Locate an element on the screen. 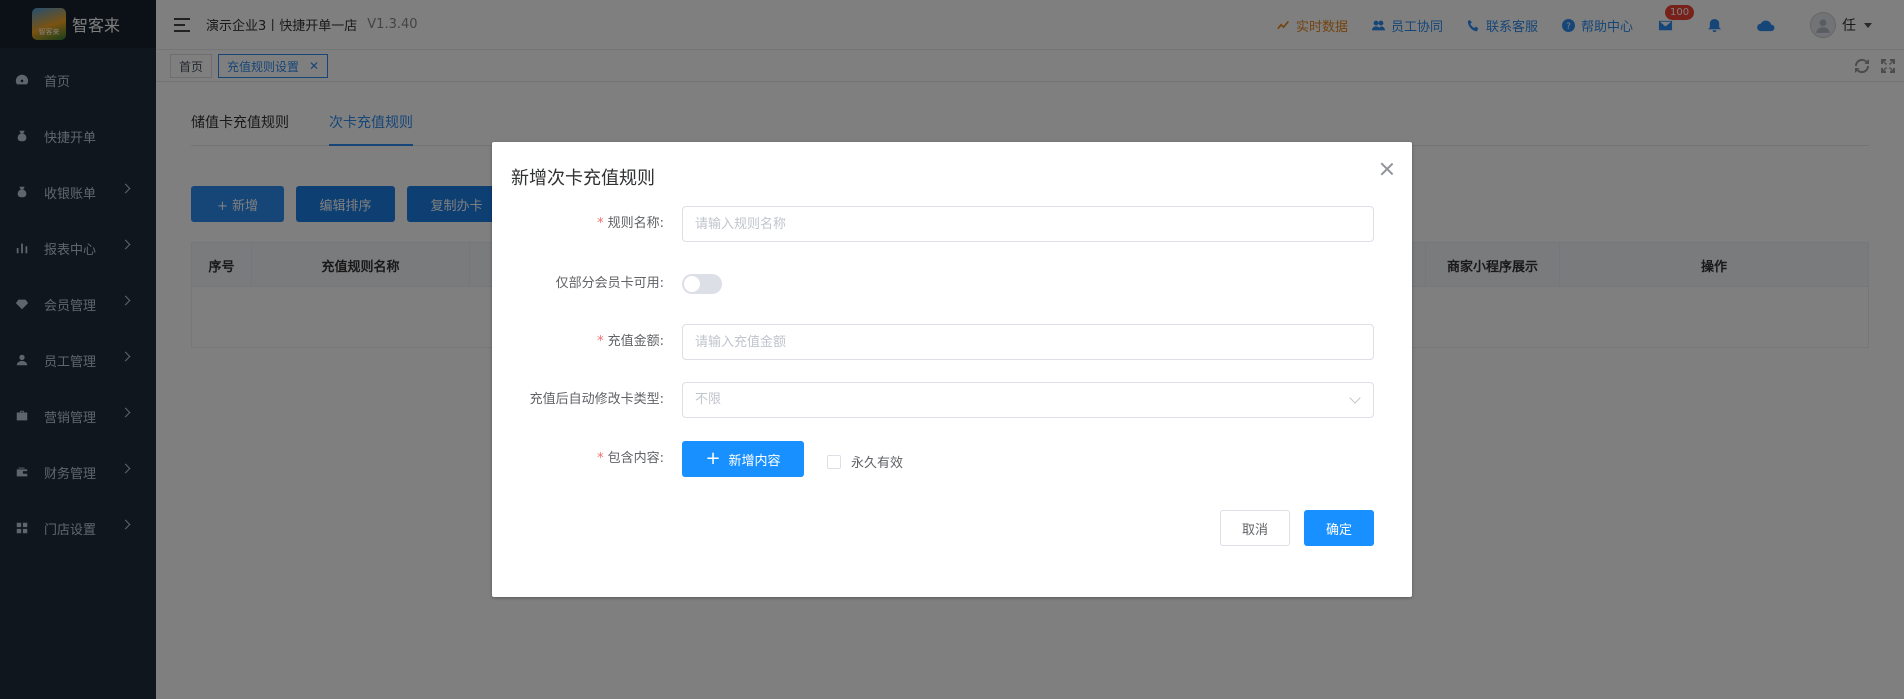 The image size is (1904, 699). card-type-value: 不限 is located at coordinates (708, 399).